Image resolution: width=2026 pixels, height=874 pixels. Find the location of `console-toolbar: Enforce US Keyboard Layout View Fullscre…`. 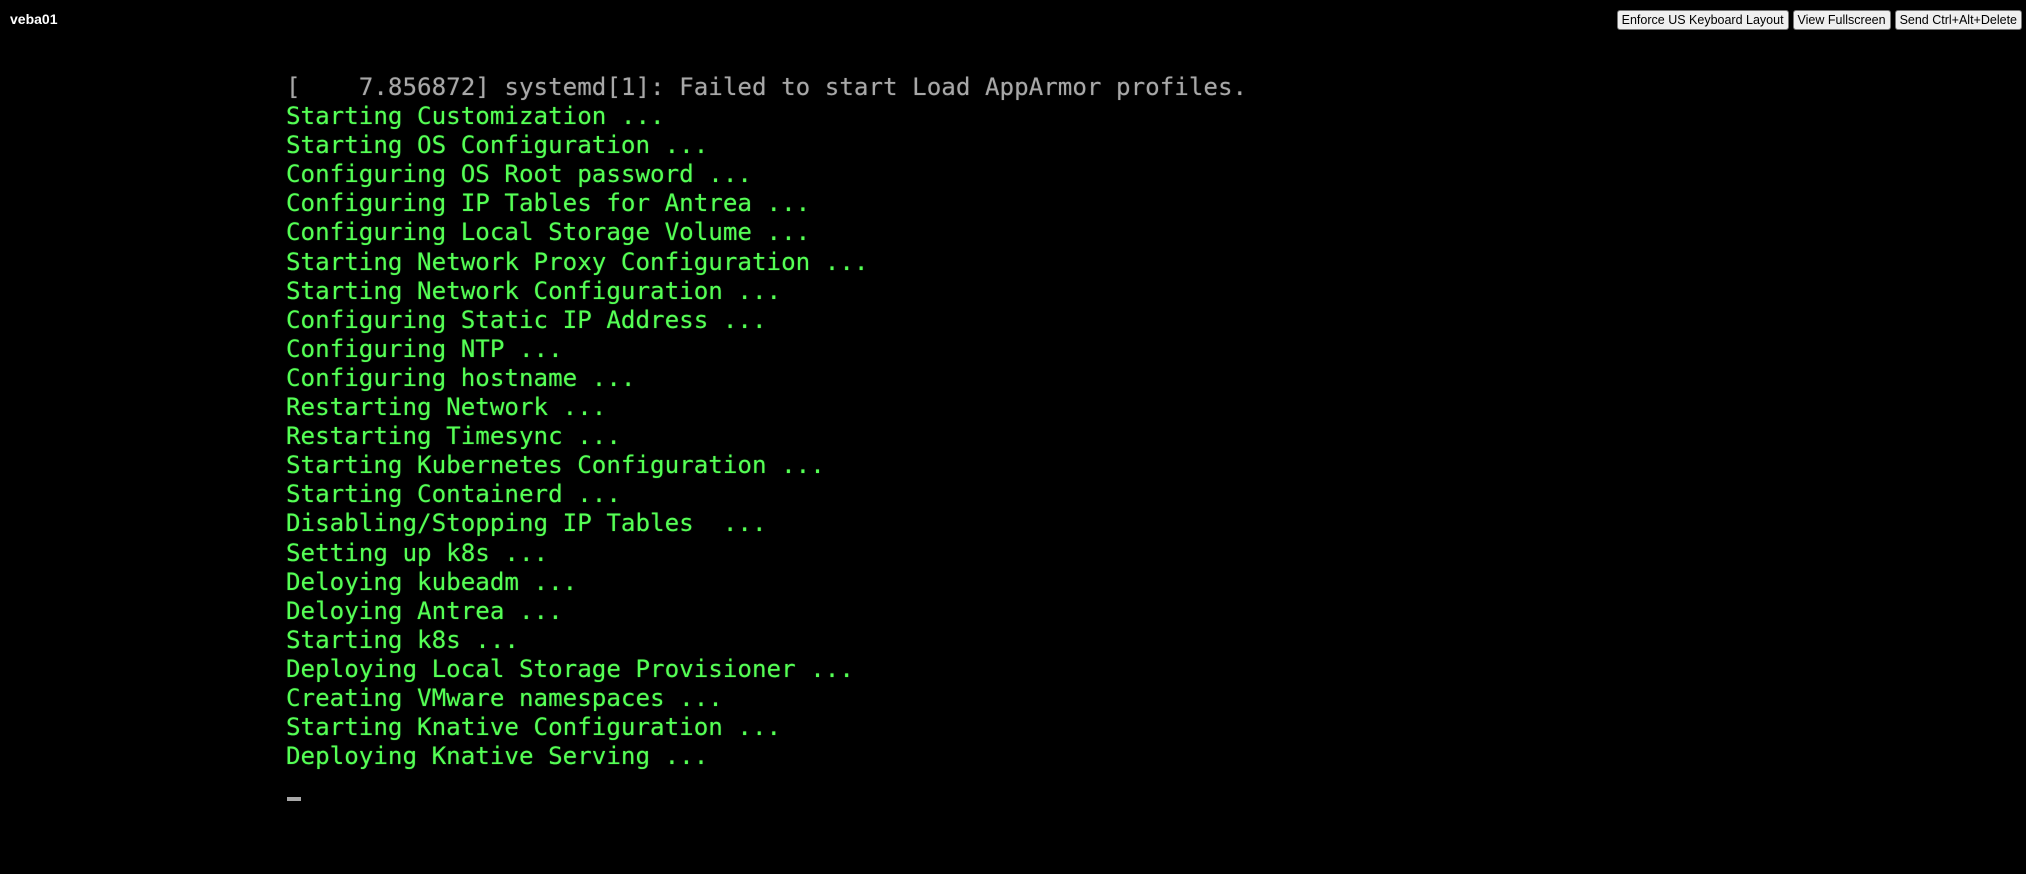

console-toolbar: Enforce US Keyboard Layout View Fullscre… is located at coordinates (1819, 20).